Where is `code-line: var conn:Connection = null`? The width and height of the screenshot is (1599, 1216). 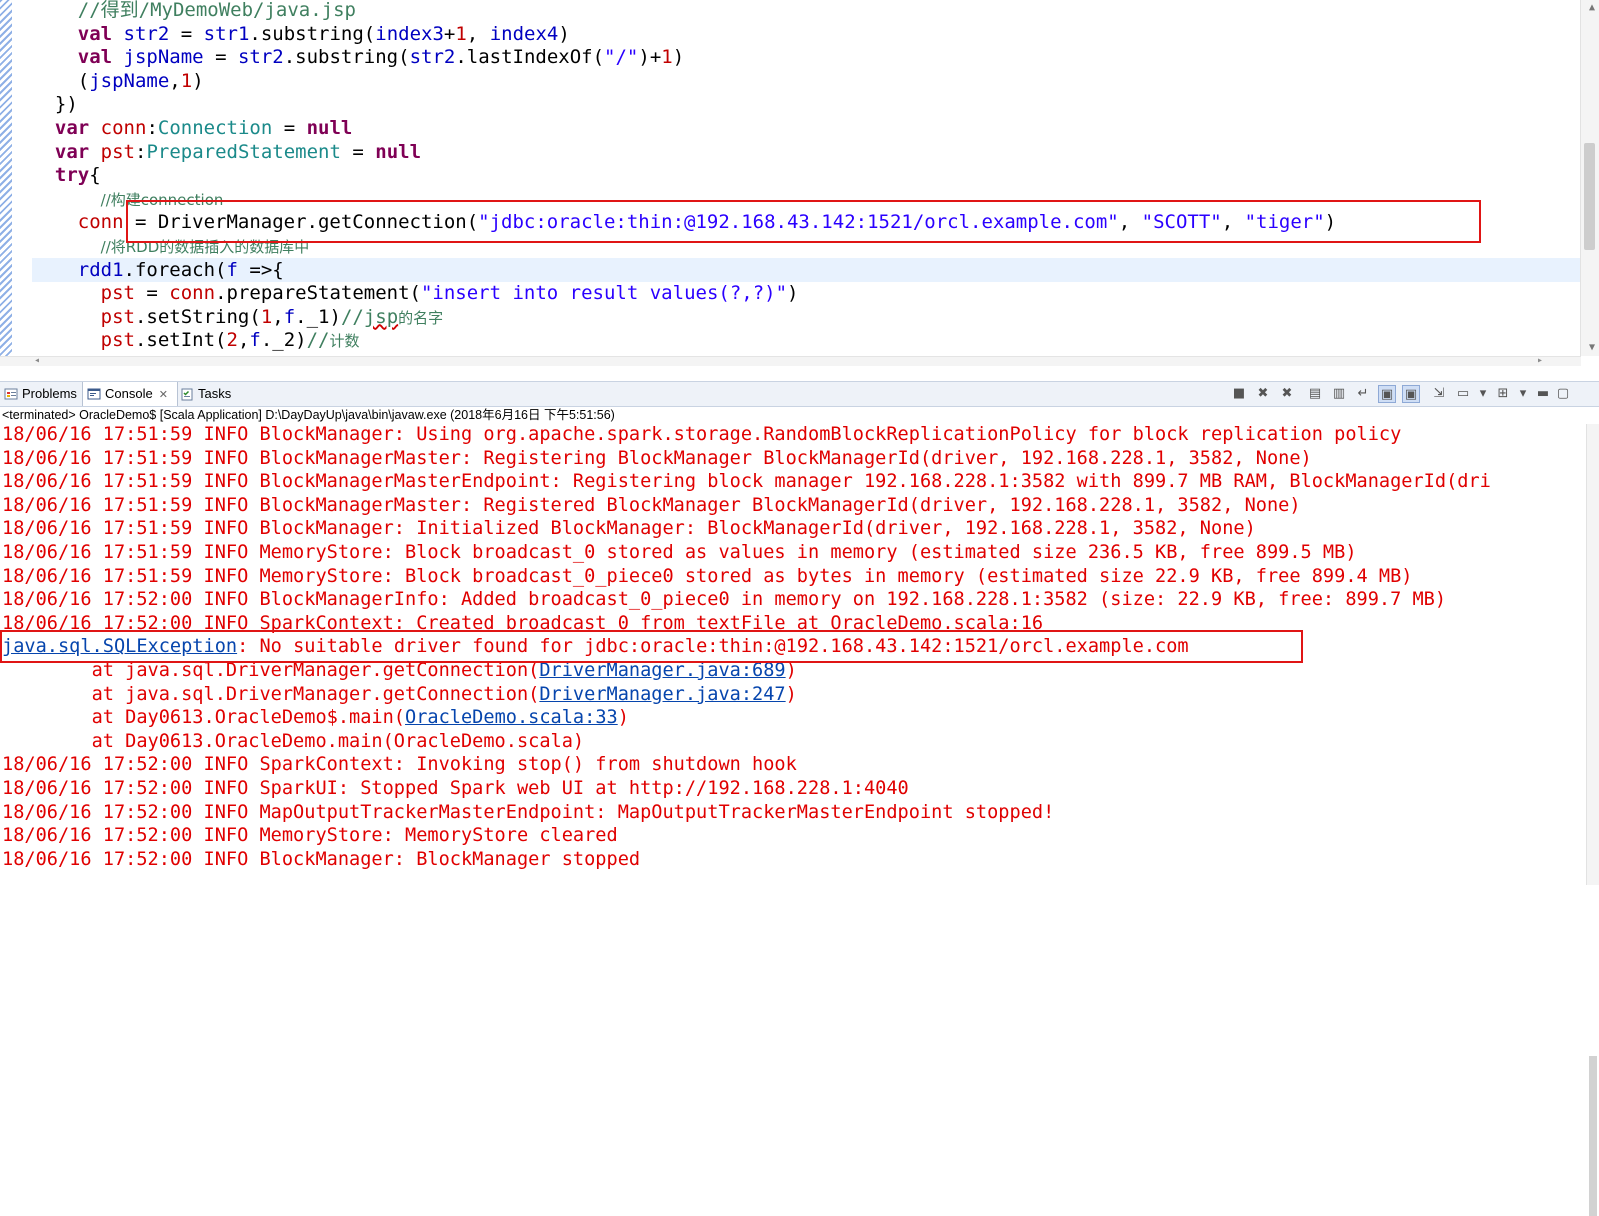 code-line: var conn:Connection = null is located at coordinates (192, 128).